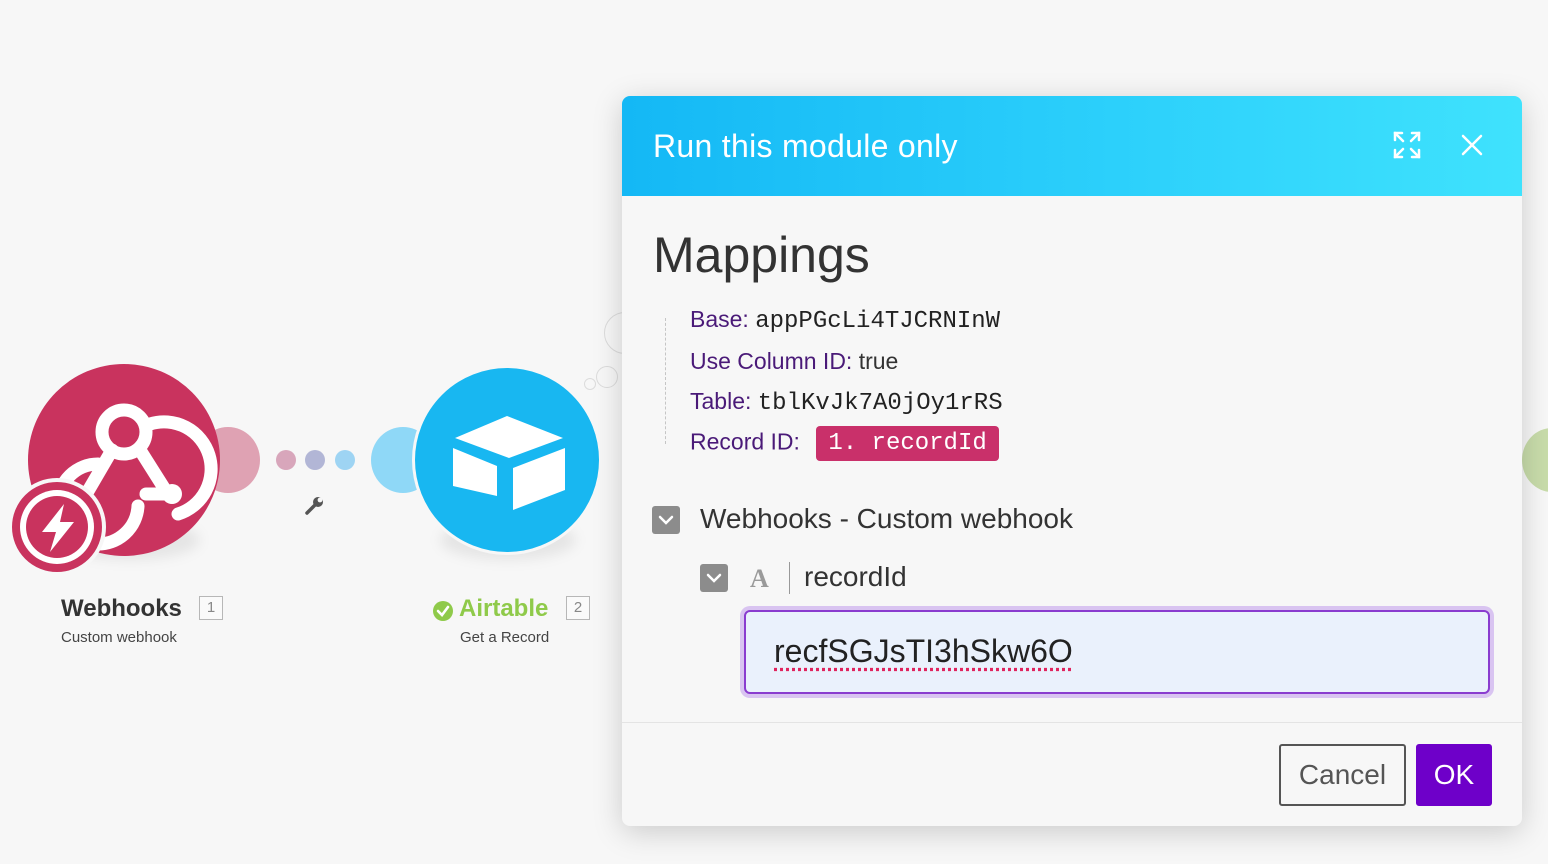  I want to click on module-number: 2, so click(578, 608).